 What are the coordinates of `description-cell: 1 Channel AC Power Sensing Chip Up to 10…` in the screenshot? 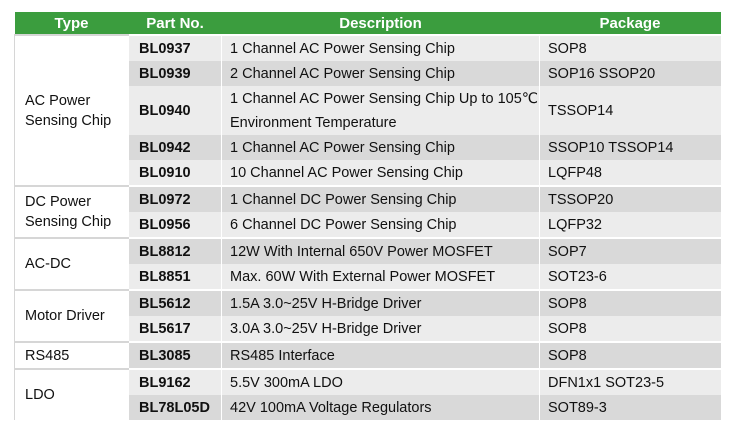 It's located at (380, 110).